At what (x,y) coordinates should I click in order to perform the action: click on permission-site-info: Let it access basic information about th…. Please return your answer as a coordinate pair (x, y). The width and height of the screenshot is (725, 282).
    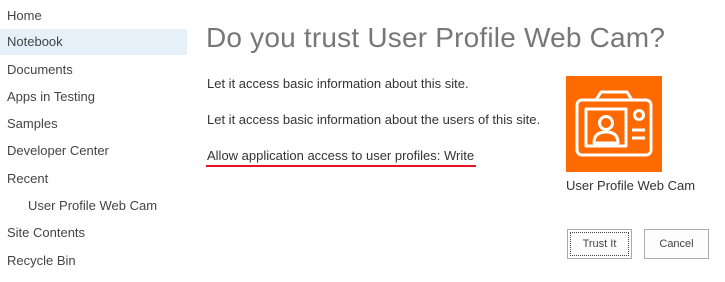
    Looking at the image, I should click on (338, 83).